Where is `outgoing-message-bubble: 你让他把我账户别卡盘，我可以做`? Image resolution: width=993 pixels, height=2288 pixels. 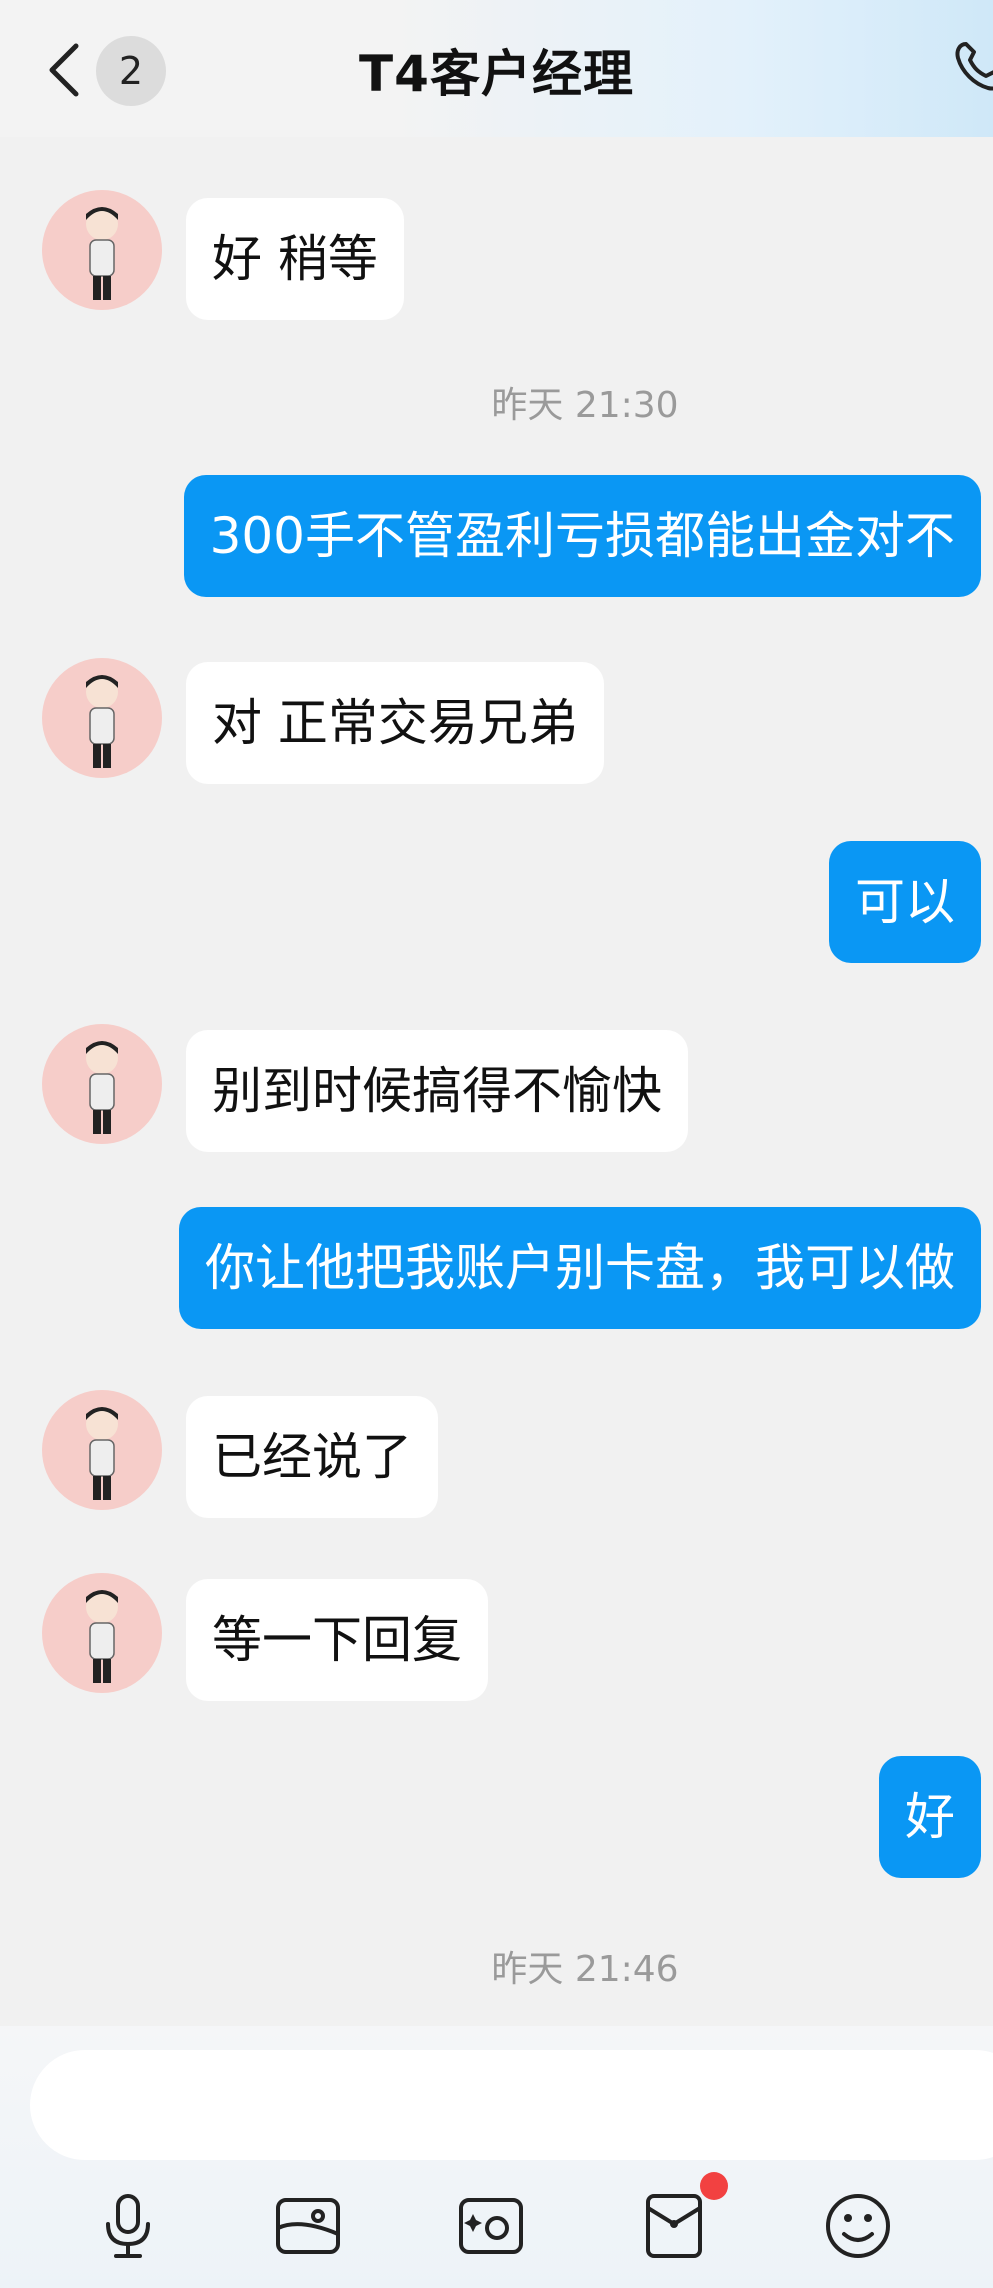
outgoing-message-bubble: 你让他把我账户别卡盘，我可以做 is located at coordinates (580, 1268).